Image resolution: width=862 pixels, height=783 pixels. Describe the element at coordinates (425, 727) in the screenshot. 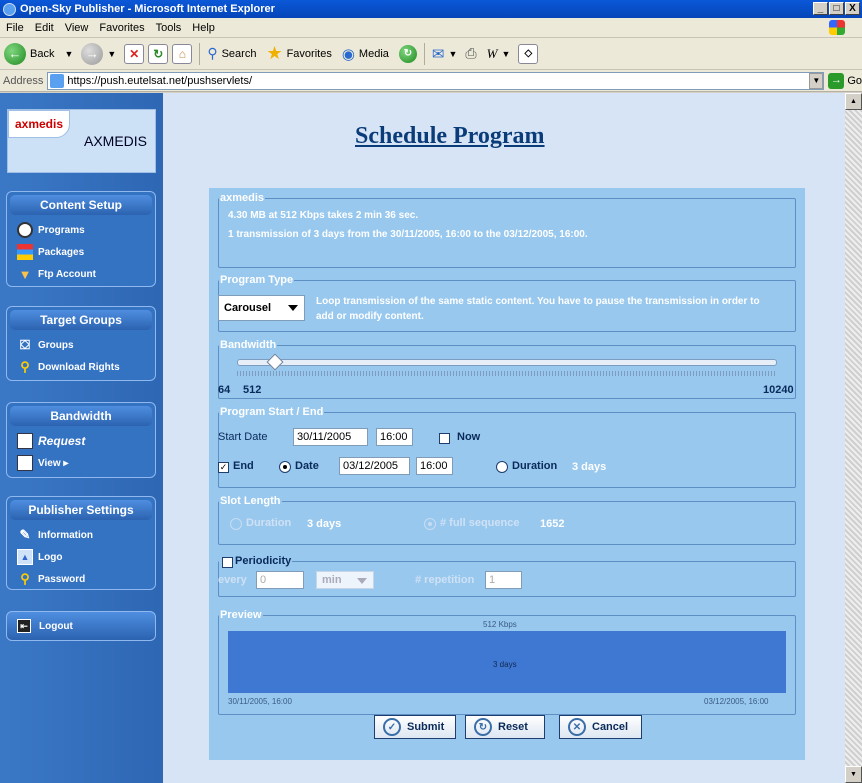

I see `submit-label: Submit` at that location.